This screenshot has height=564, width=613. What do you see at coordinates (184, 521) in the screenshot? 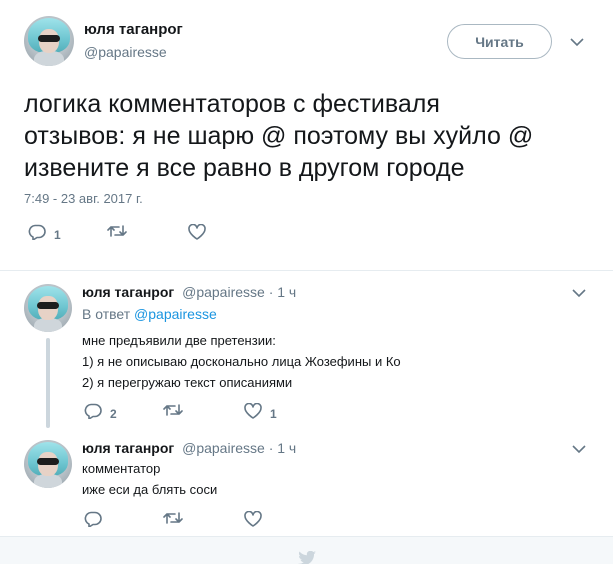
I see `tweet-actions` at bounding box center [184, 521].